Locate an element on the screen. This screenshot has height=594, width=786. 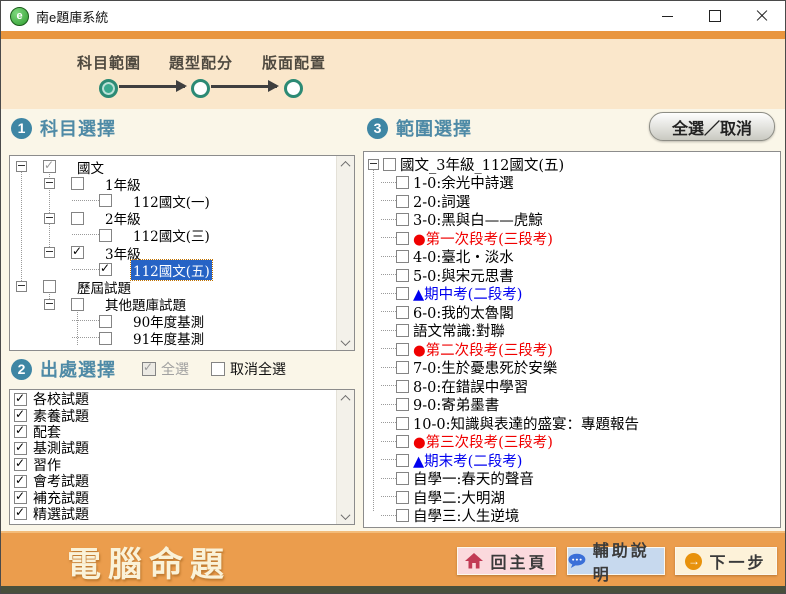
step-circle-2-icon is located at coordinates (200, 88).